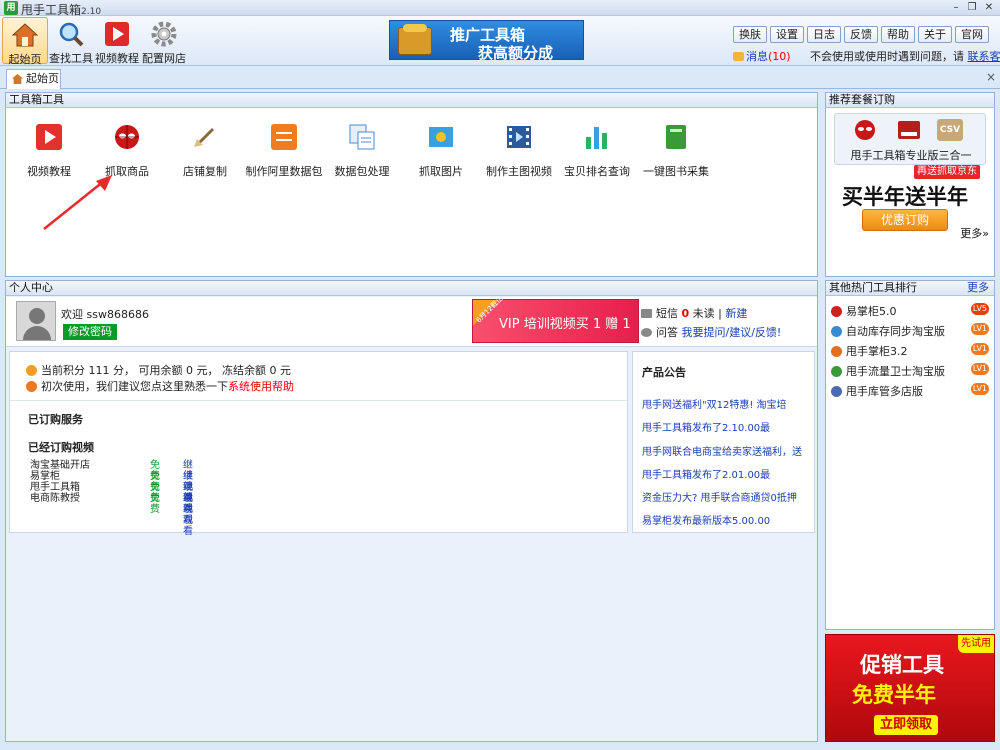  Describe the element at coordinates (25, 41) in the screenshot. I see `toolbar-home-button: 起始页` at that location.